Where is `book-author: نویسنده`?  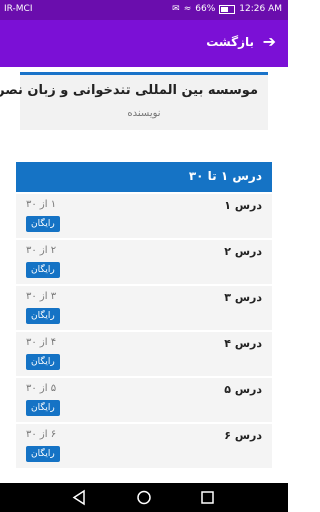
book-author: نویسنده is located at coordinates (144, 113).